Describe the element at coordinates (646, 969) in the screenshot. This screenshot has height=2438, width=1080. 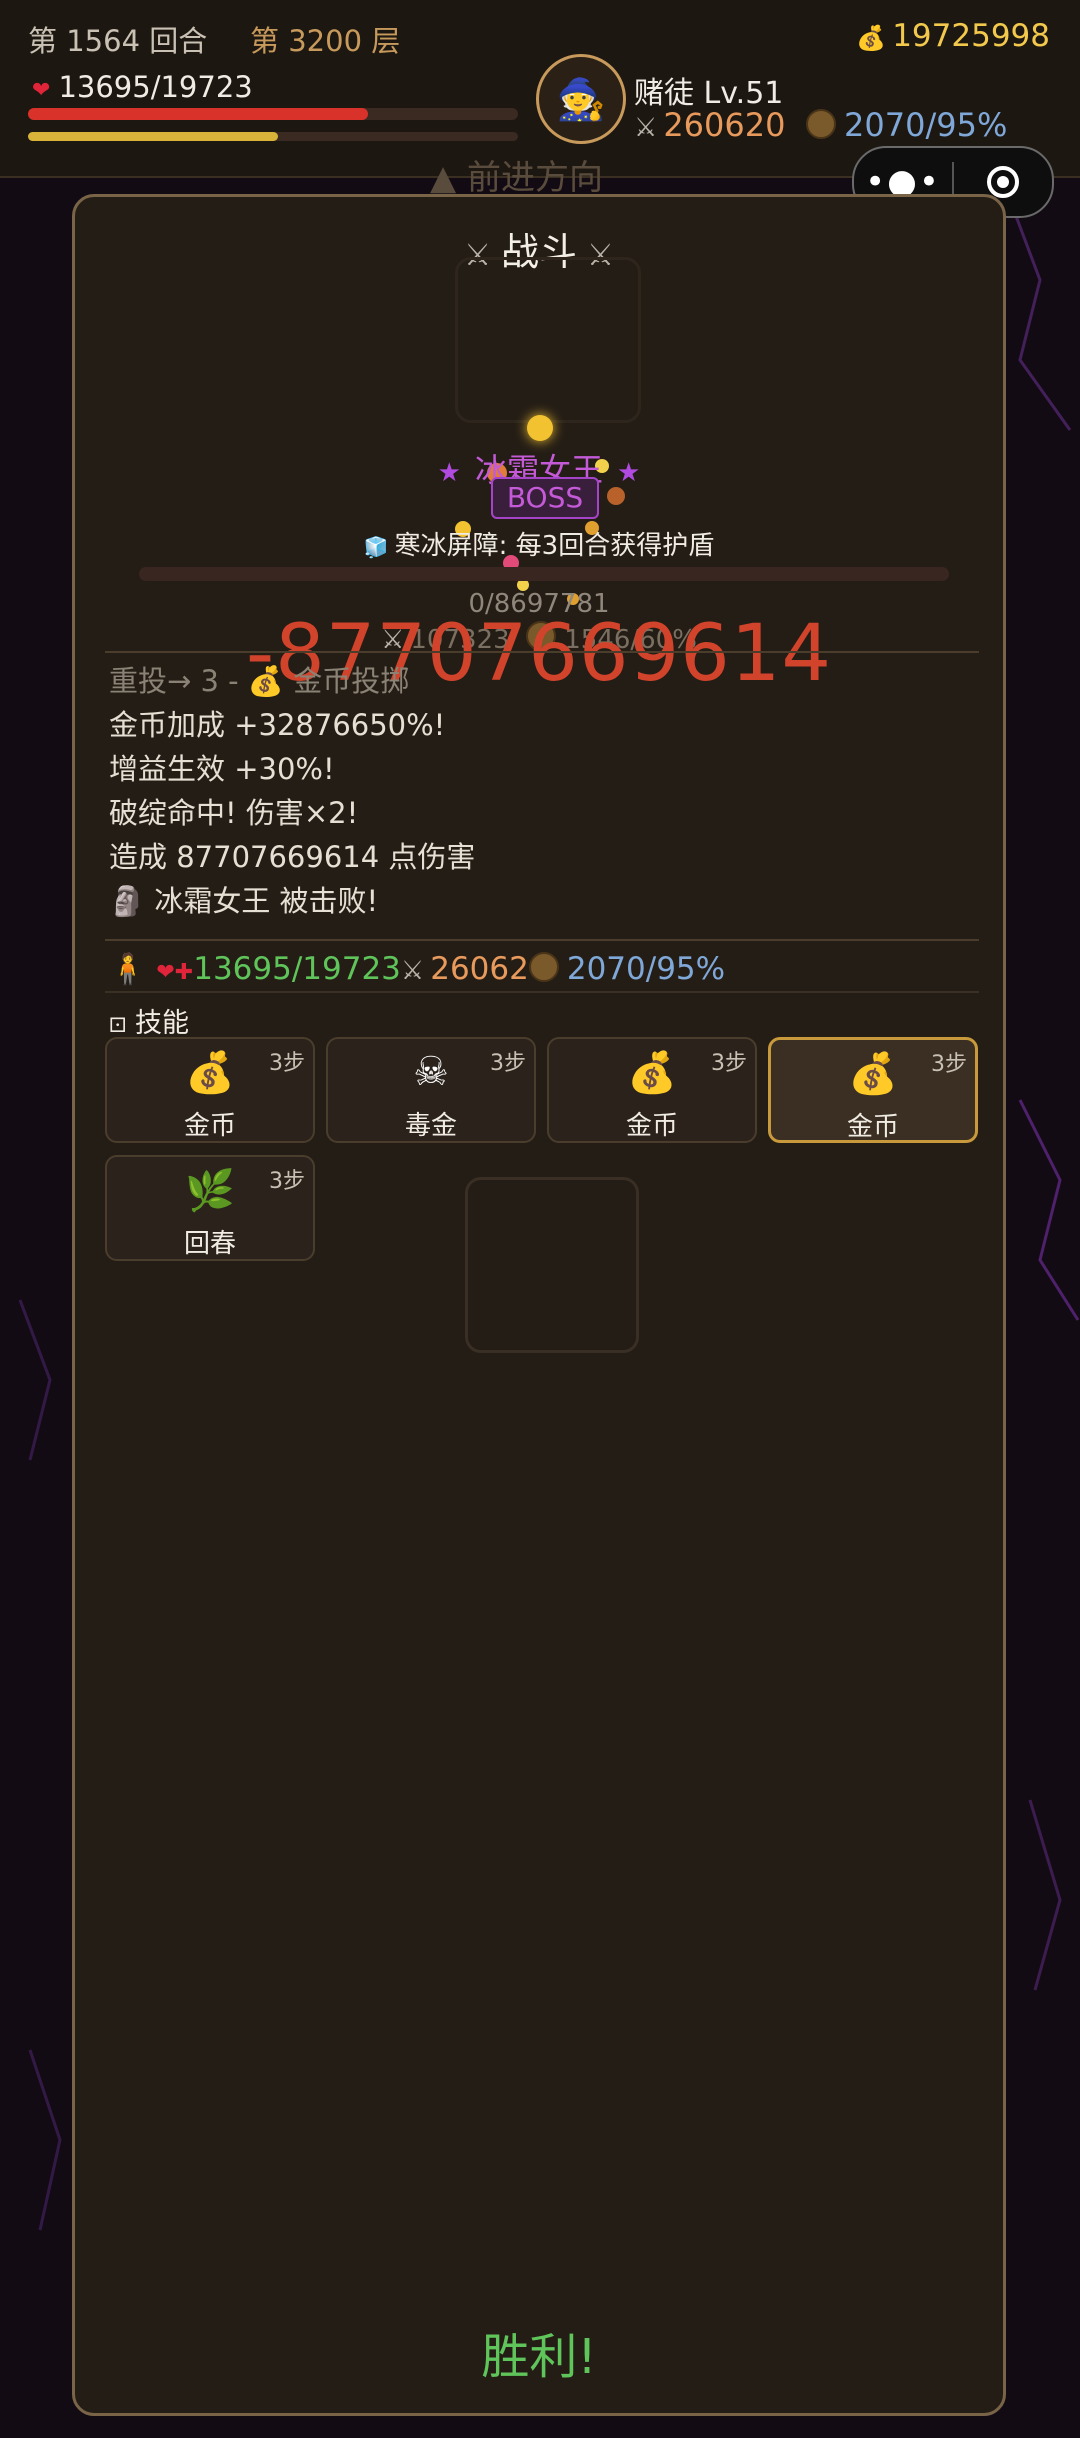
I see `player-def: 2070/95%` at that location.